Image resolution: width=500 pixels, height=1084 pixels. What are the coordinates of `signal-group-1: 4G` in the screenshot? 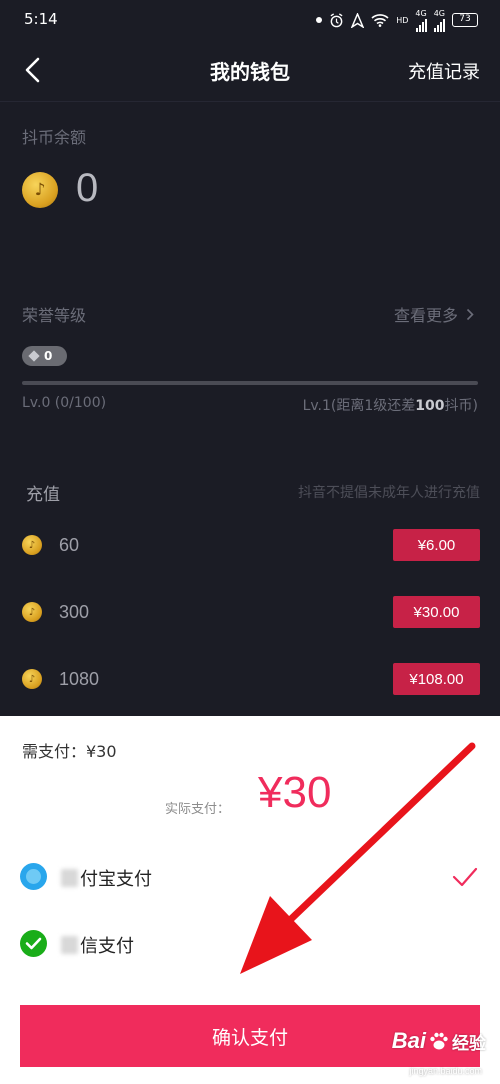 It's located at (421, 20).